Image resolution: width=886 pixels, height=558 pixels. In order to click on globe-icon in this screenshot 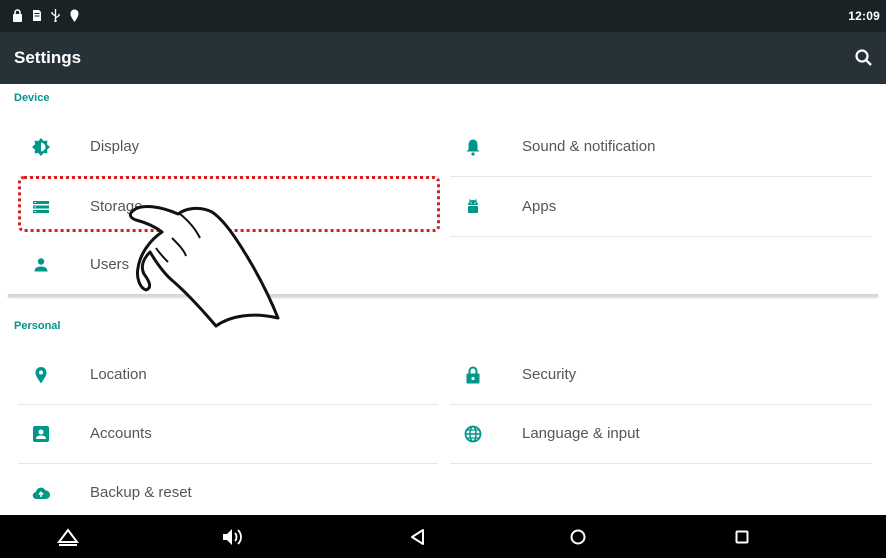, I will do `click(473, 434)`.